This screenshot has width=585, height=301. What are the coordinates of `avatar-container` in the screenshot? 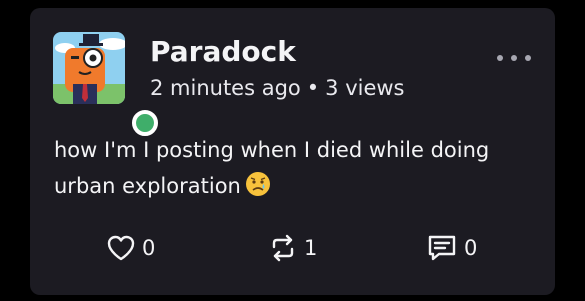 It's located at (105, 84).